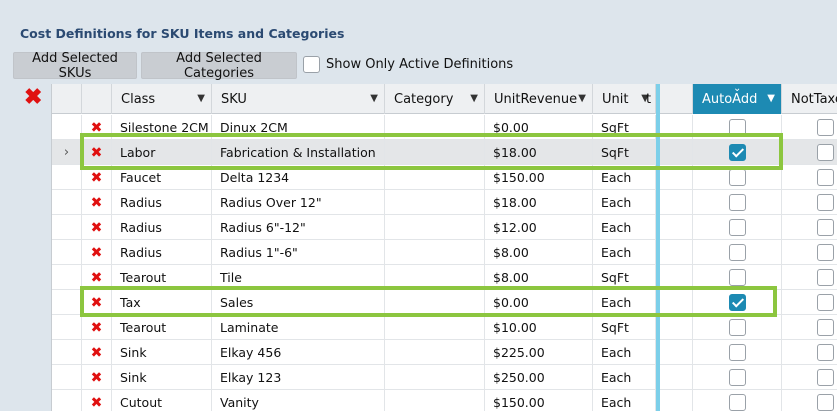  Describe the element at coordinates (33, 97) in the screenshot. I see `delete-all-icon: ✖` at that location.